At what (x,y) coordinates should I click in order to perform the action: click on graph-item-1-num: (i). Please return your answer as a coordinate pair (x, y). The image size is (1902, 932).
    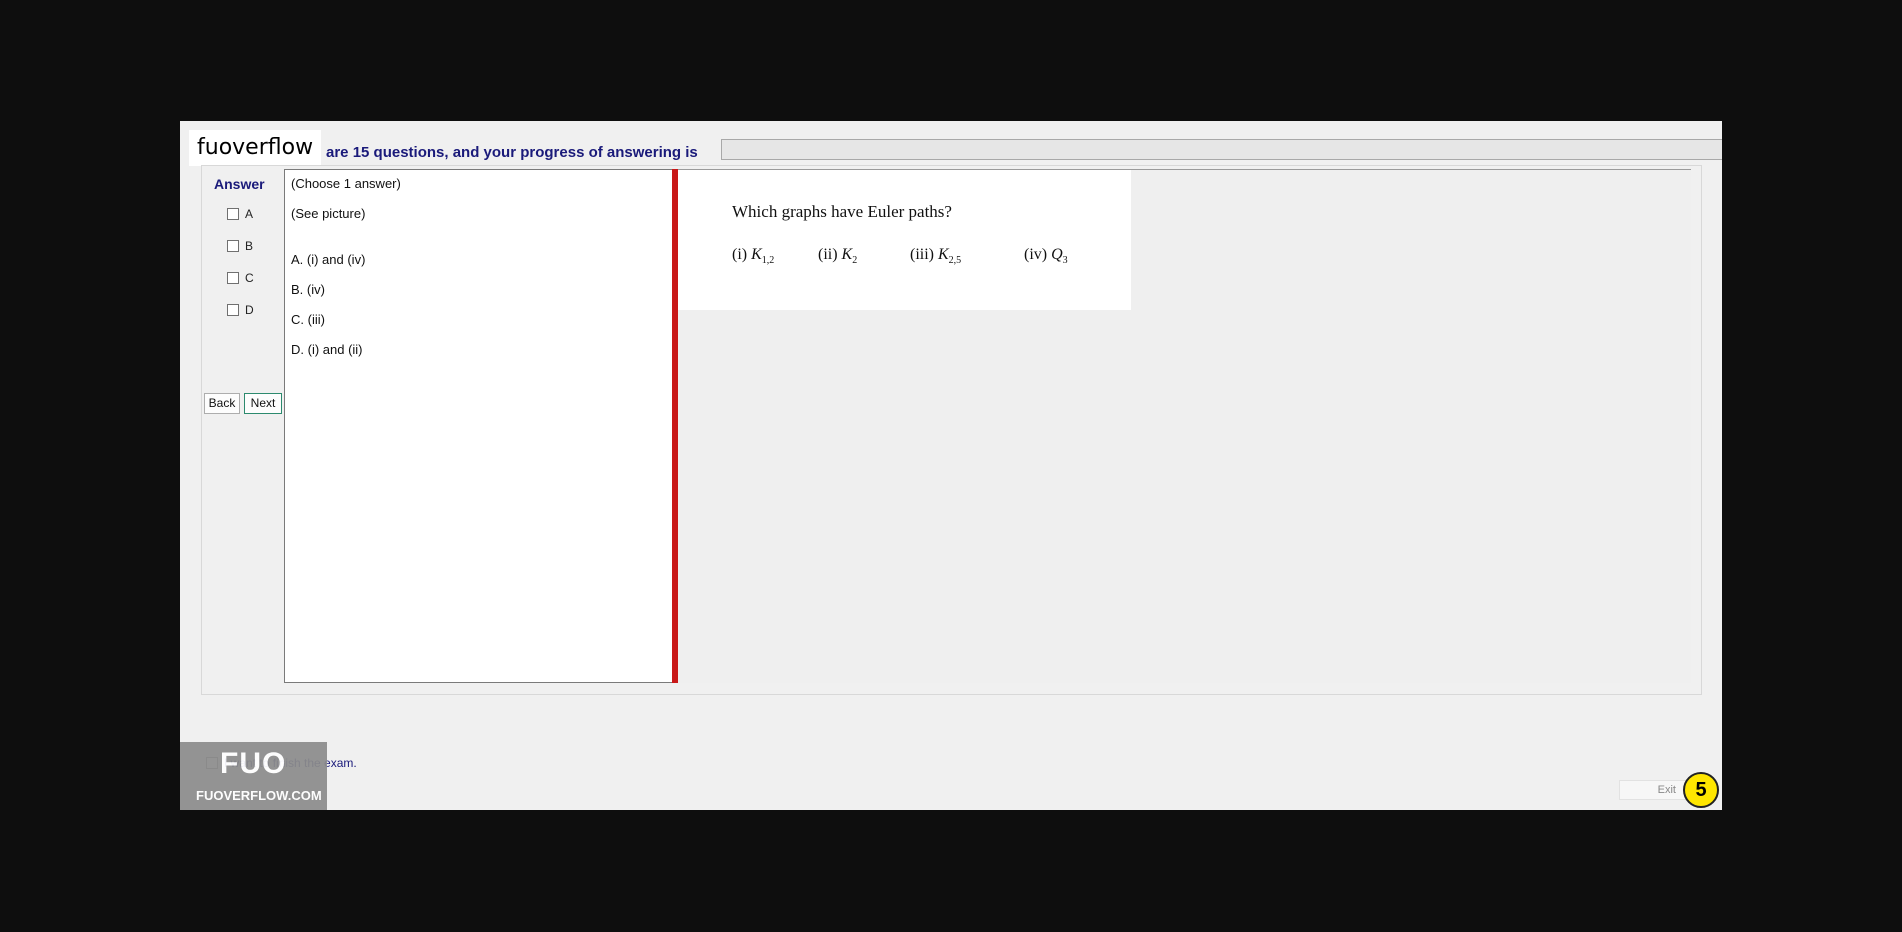
    Looking at the image, I should click on (740, 254).